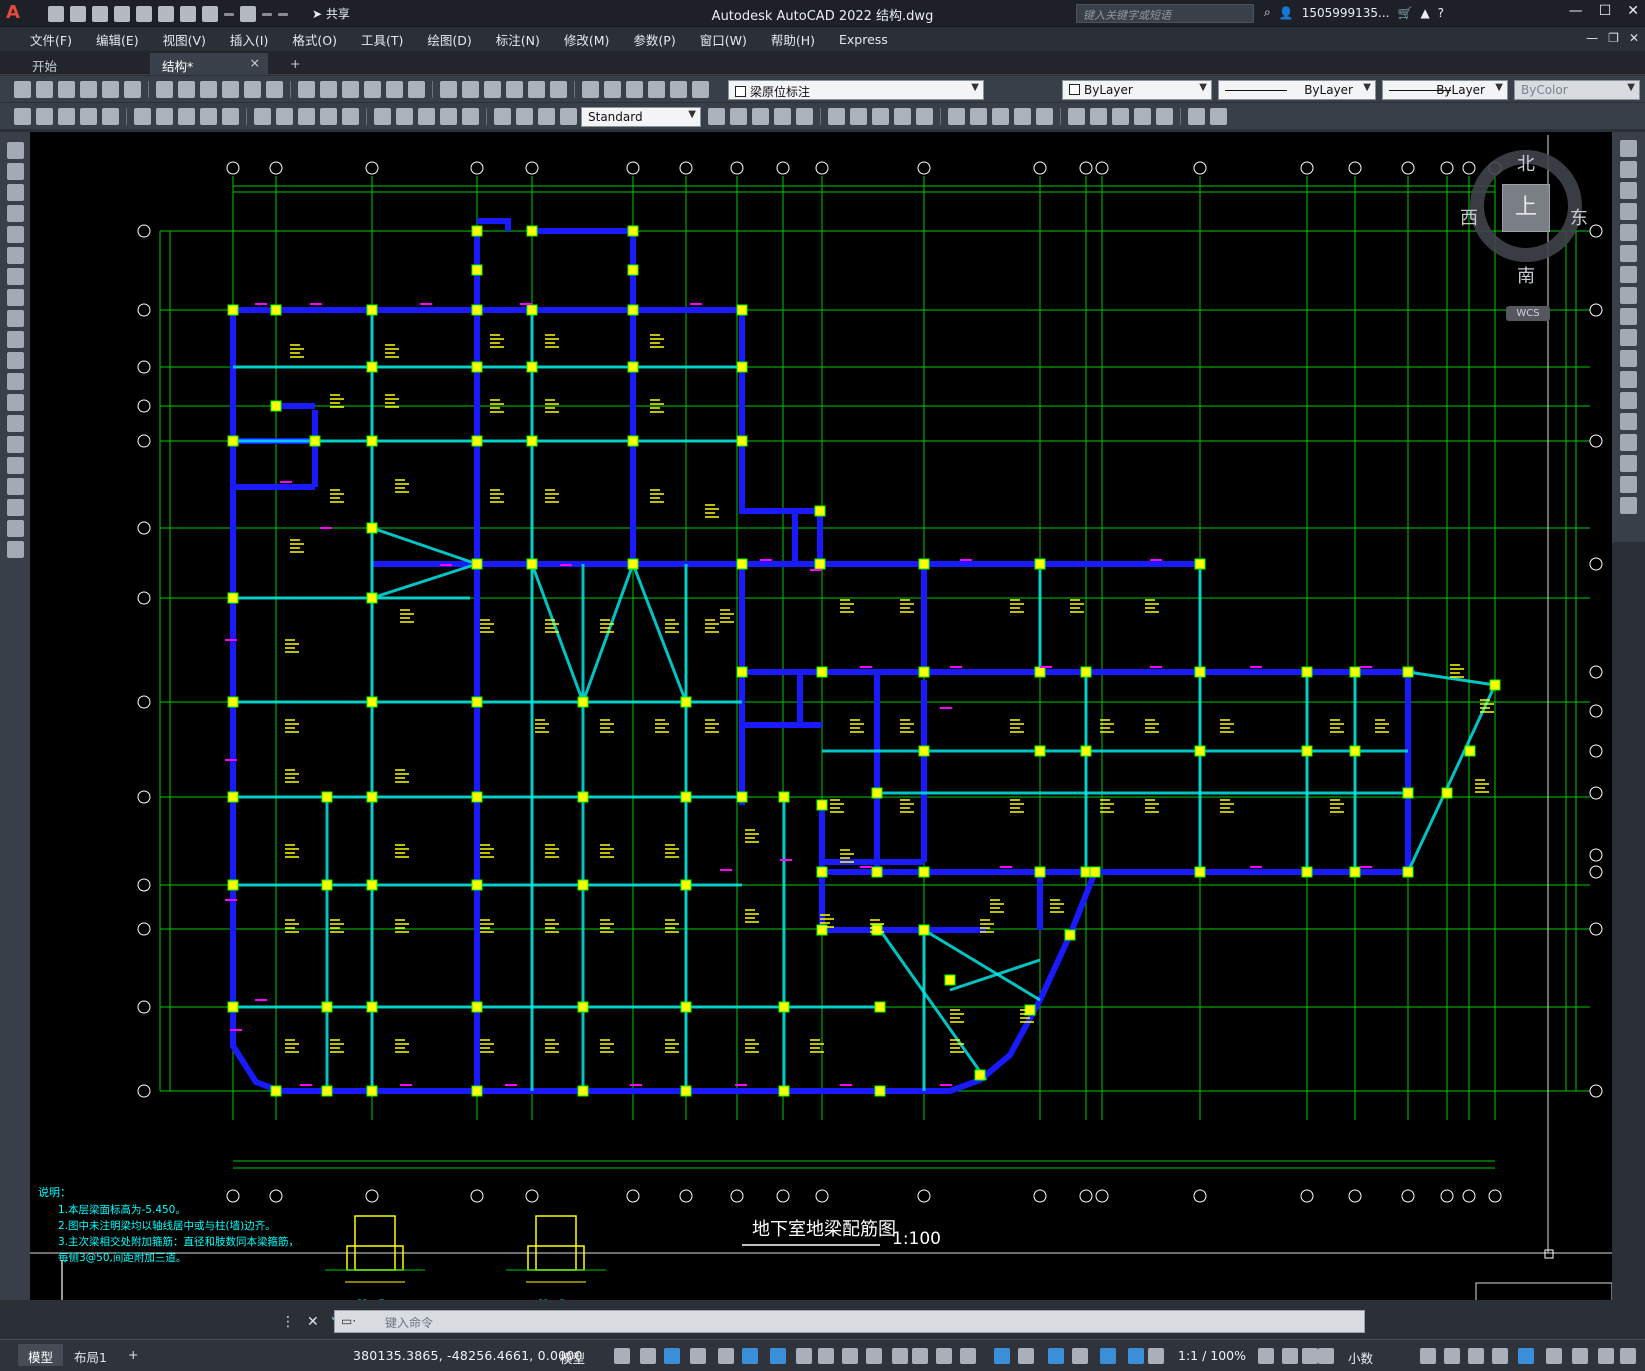 The height and width of the screenshot is (1371, 1645). I want to click on command-input: ▭· 键入命令, so click(849, 1321).